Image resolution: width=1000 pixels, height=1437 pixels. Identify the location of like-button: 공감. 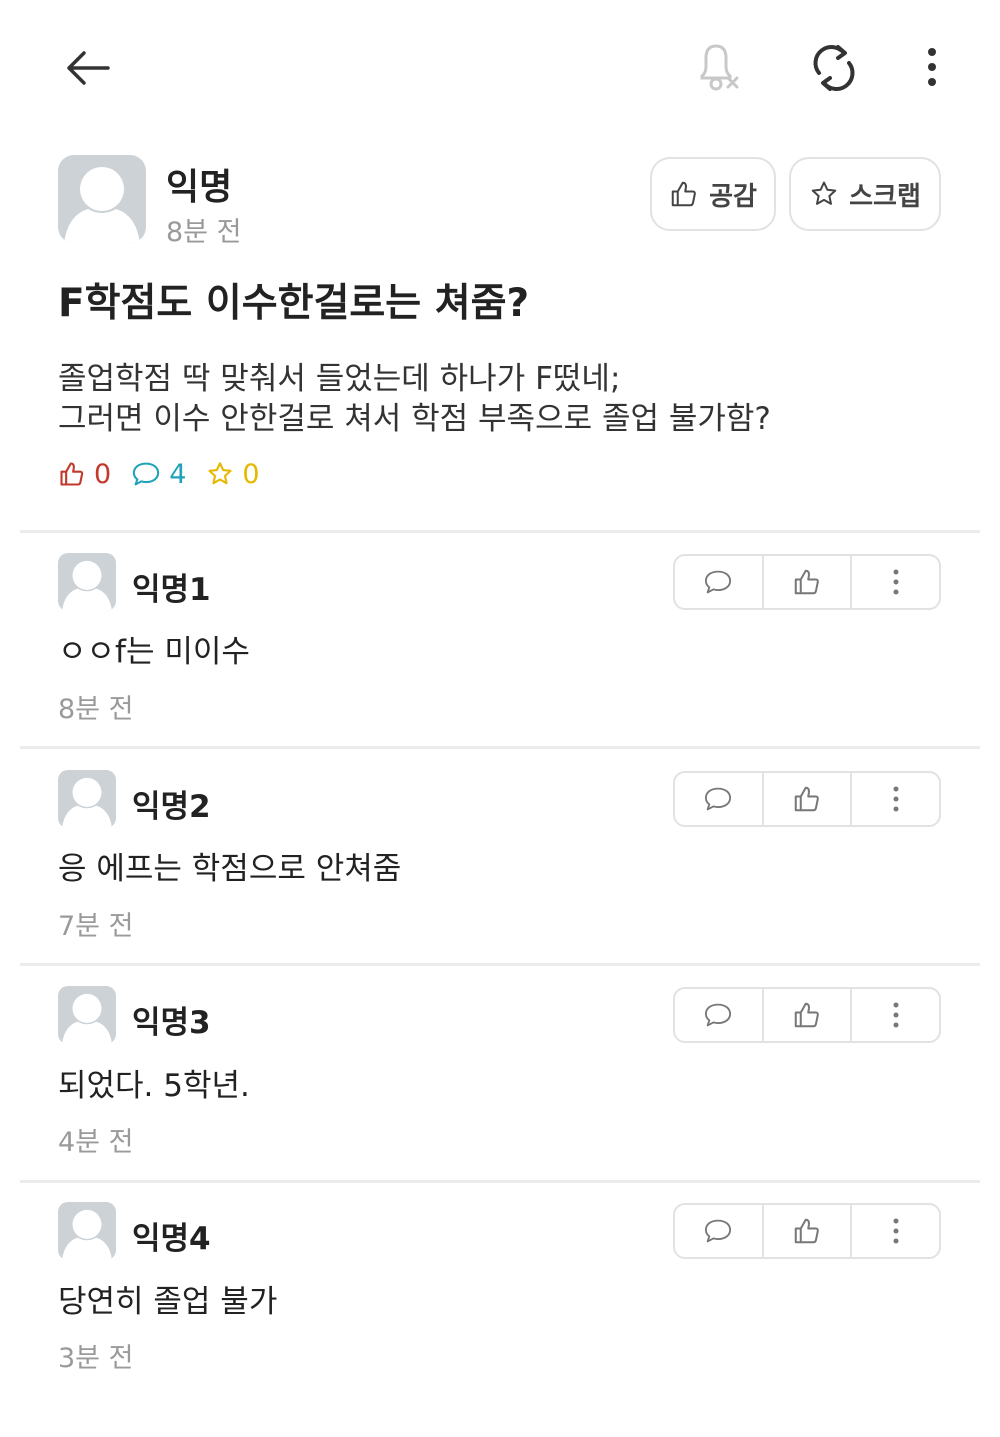
(713, 194).